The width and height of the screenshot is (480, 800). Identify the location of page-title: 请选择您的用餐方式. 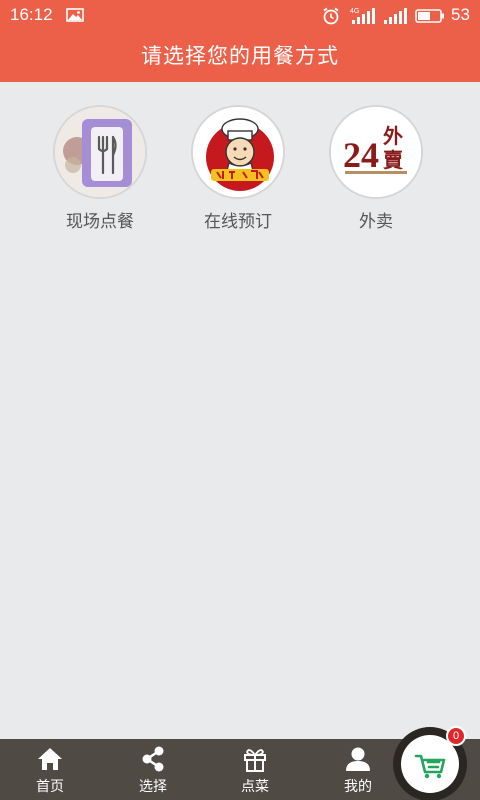
(240, 56).